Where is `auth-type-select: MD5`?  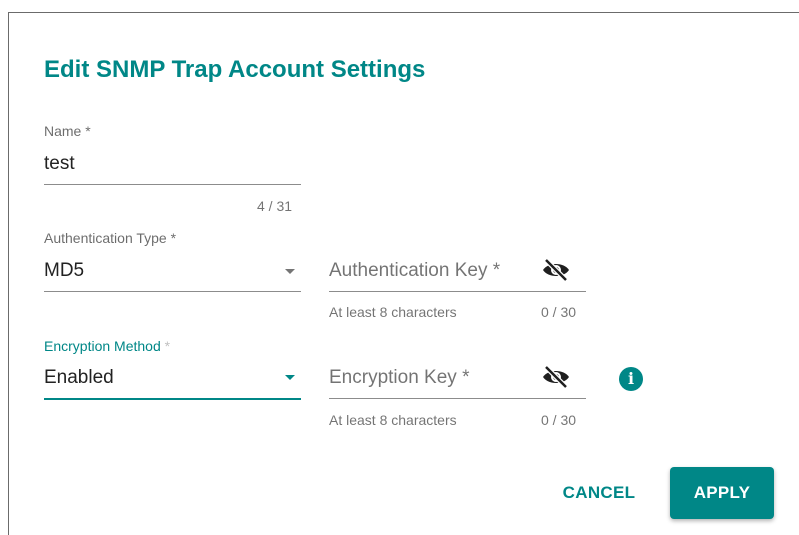
auth-type-select: MD5 is located at coordinates (64, 271).